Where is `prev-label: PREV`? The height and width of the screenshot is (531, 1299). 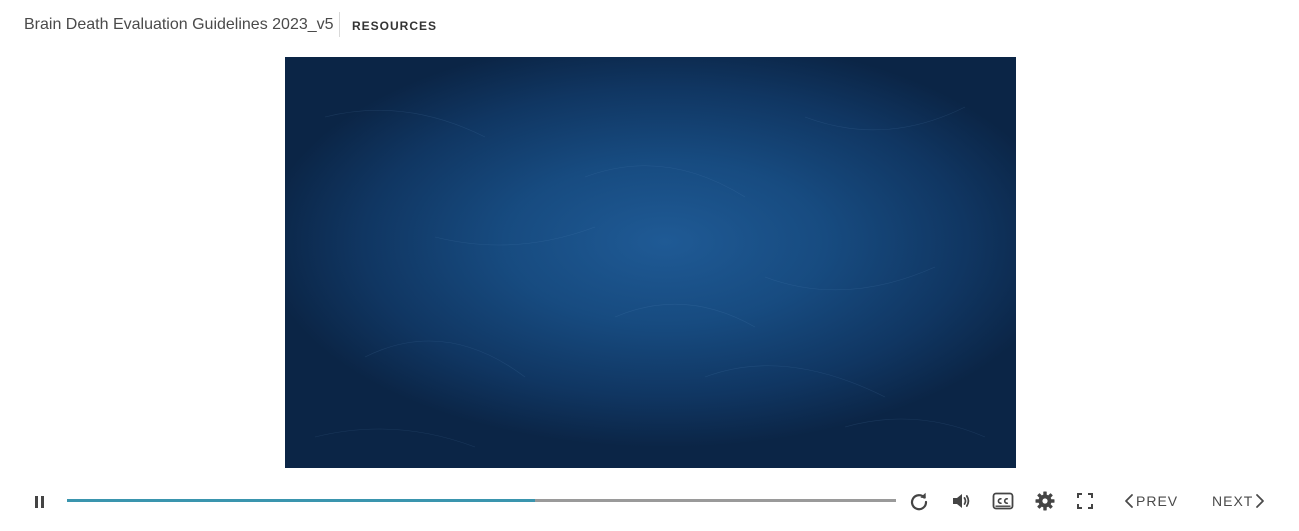
prev-label: PREV is located at coordinates (1157, 501).